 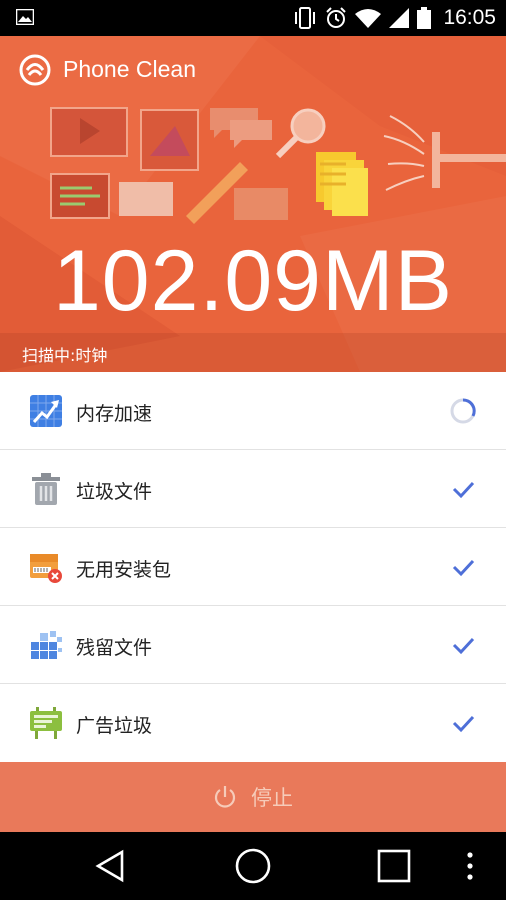 What do you see at coordinates (424, 18) in the screenshot?
I see `battery-icon` at bounding box center [424, 18].